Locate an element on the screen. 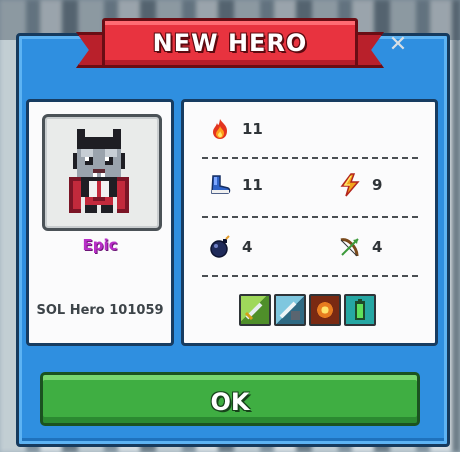 The height and width of the screenshot is (452, 460). dialog-title: NEW HERO is located at coordinates (230, 43).